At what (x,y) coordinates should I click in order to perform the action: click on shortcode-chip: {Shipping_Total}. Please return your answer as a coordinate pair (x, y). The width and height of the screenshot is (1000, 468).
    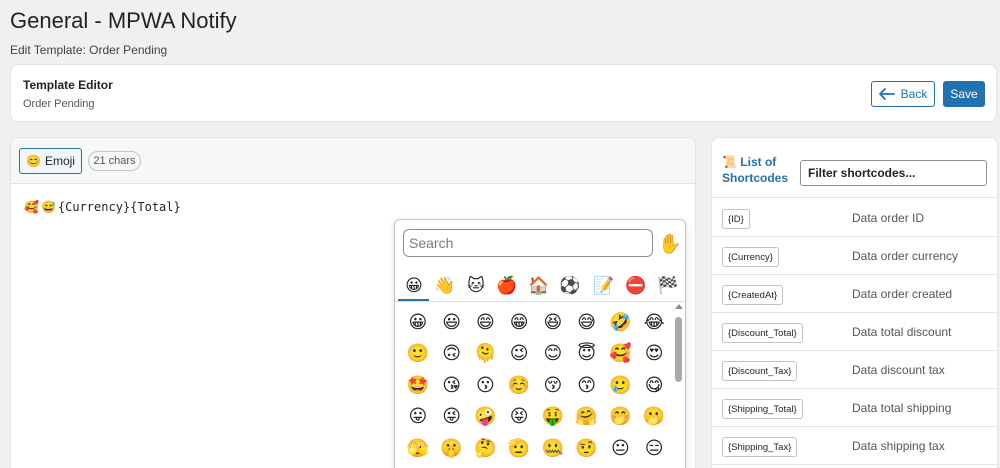
    Looking at the image, I should click on (762, 409).